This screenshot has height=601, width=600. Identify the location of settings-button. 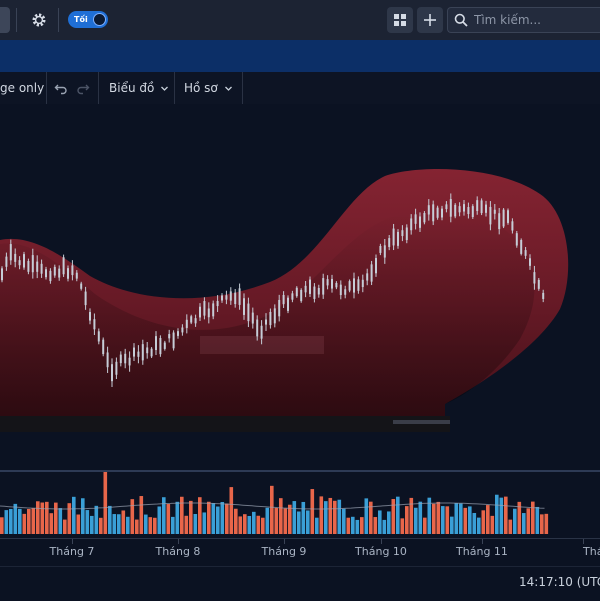
(39, 20).